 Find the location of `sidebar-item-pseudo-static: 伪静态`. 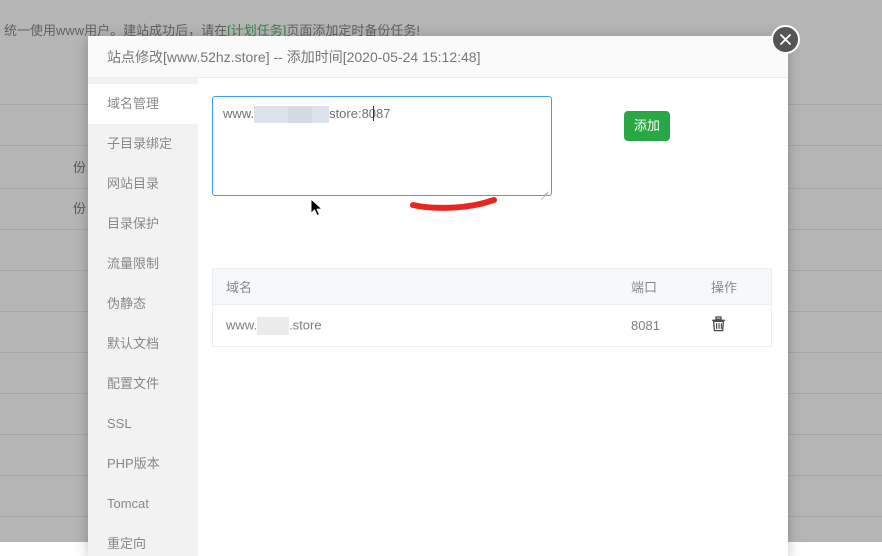

sidebar-item-pseudo-static: 伪静态 is located at coordinates (143, 304).